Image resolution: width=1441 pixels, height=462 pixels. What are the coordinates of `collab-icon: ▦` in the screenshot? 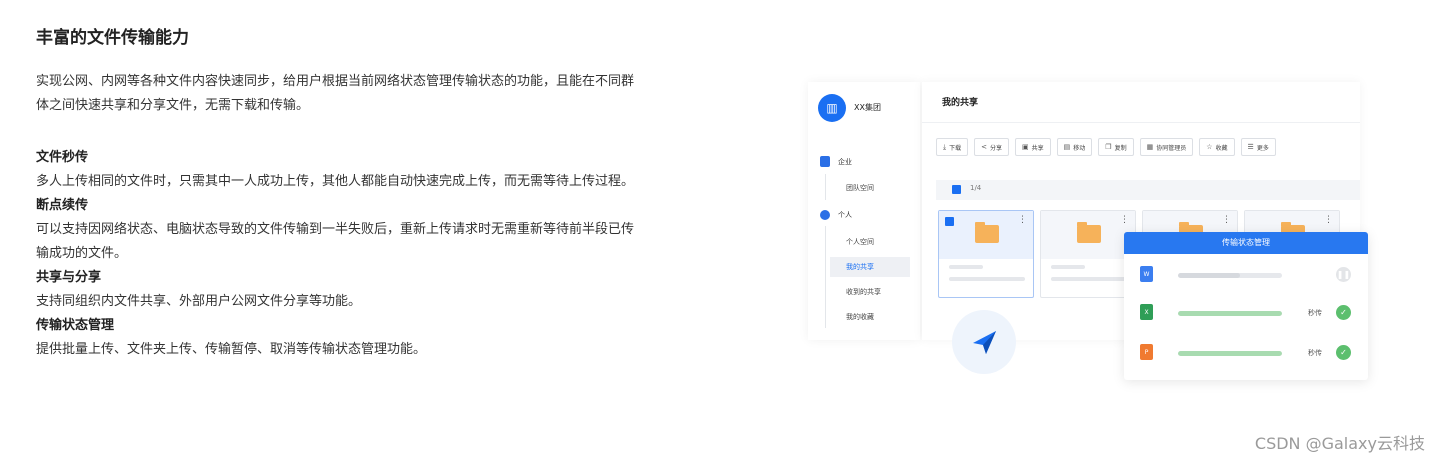 It's located at (1150, 147).